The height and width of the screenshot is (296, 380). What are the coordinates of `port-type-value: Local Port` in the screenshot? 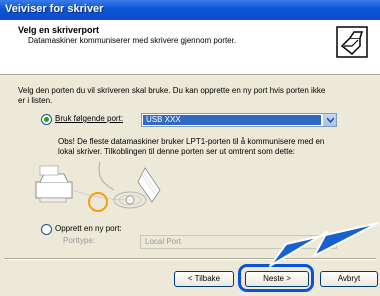 It's located at (163, 241).